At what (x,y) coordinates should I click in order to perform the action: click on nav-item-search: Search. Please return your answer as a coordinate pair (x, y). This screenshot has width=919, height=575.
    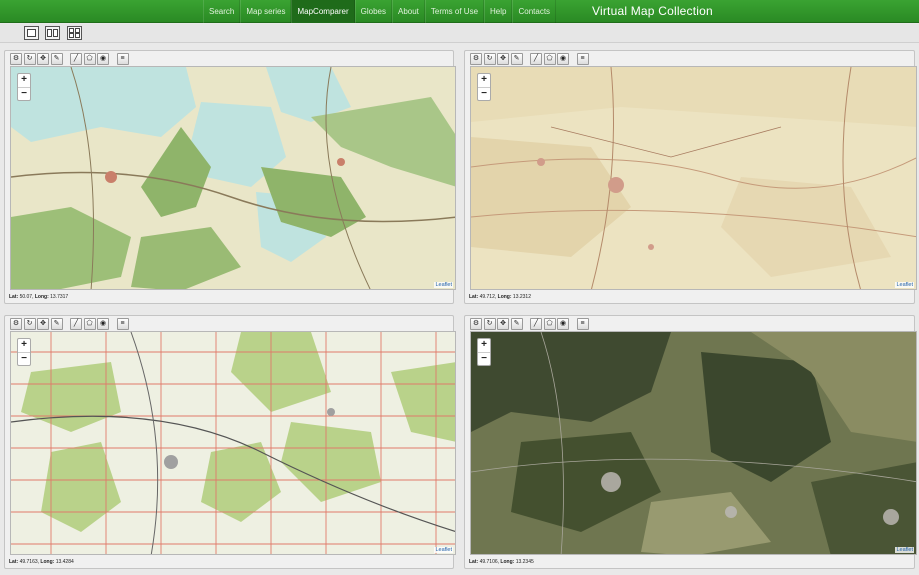
    Looking at the image, I should click on (222, 11).